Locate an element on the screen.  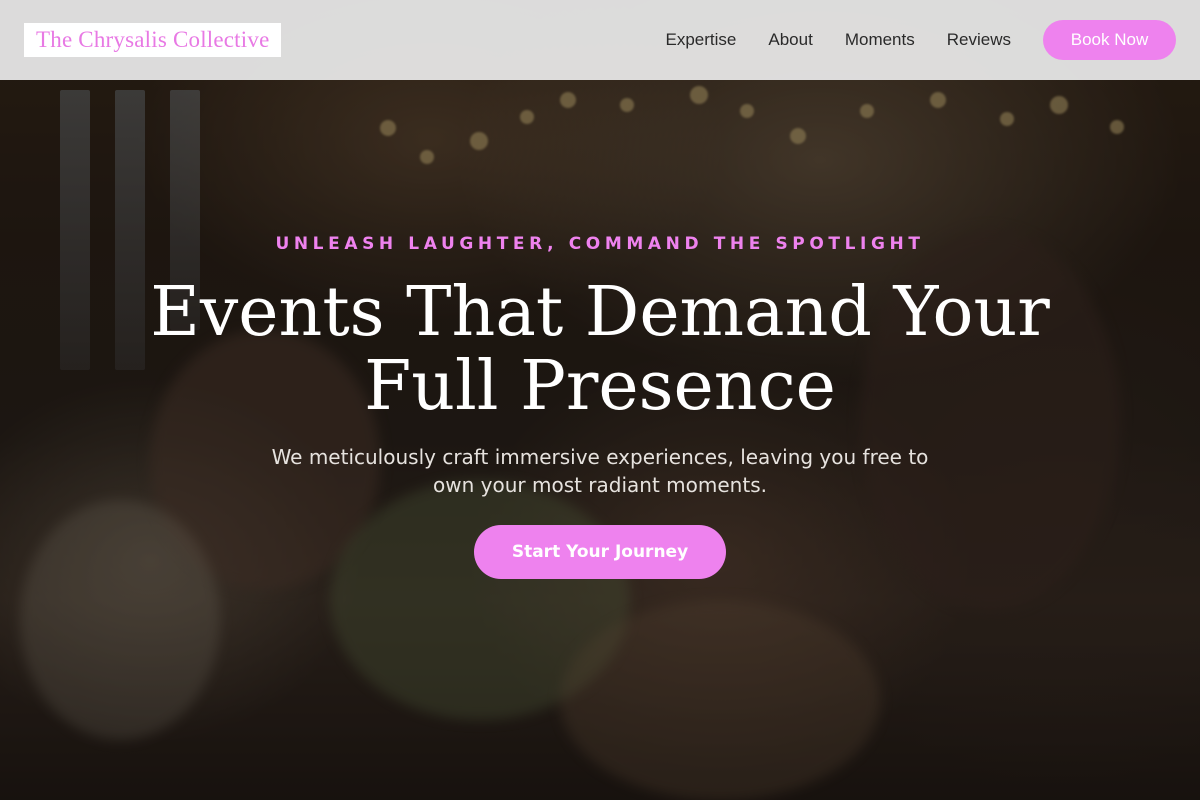
start-journey-button: Start Your Journey is located at coordinates (600, 552).